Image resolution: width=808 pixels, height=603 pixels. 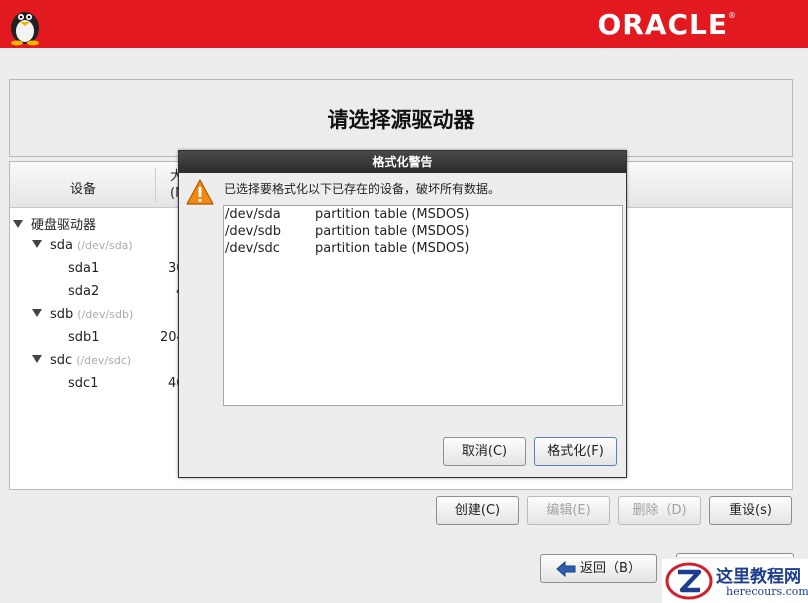 I want to click on tree-label: 硬盘驱动器, so click(x=64, y=225).